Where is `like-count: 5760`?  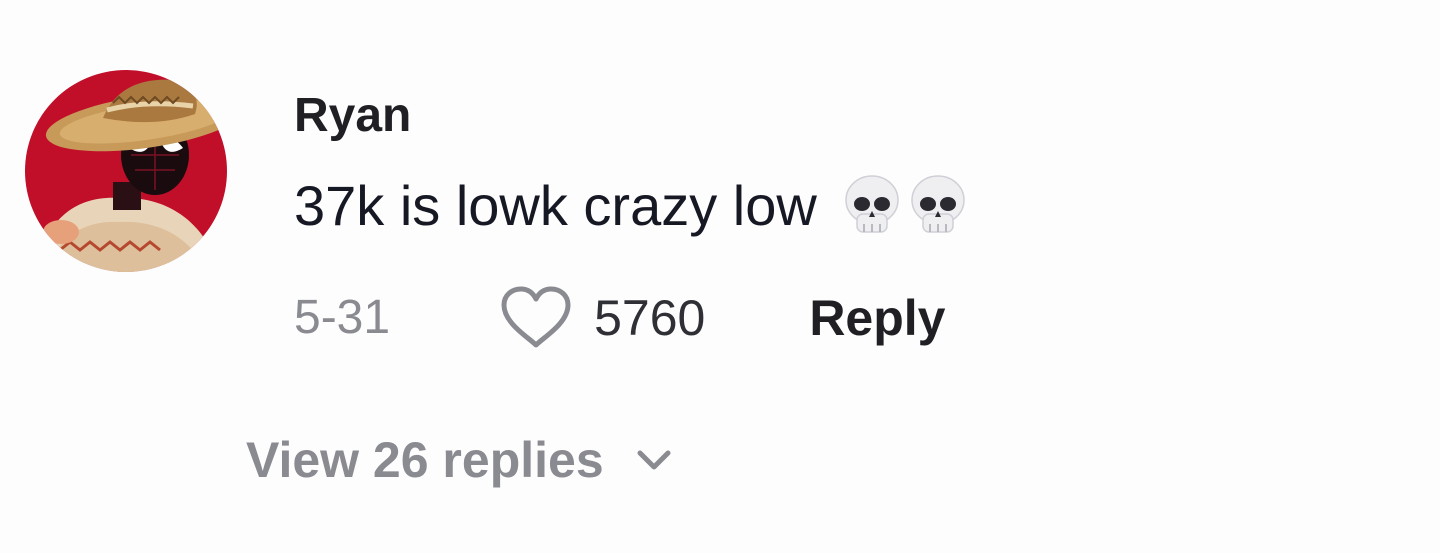
like-count: 5760 is located at coordinates (650, 318).